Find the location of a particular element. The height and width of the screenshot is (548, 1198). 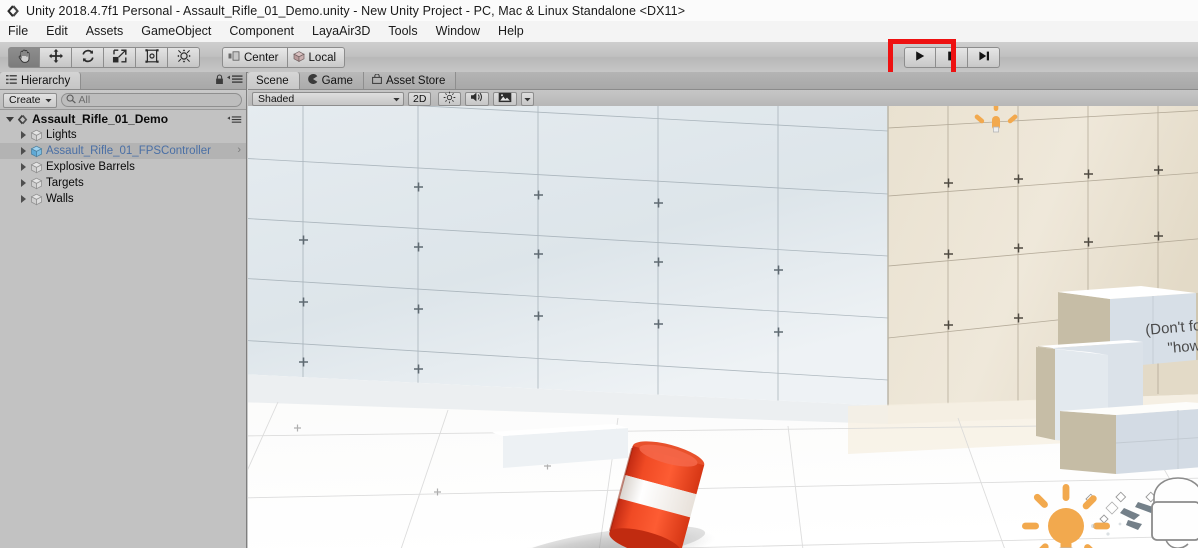

prefab-cube-icon is located at coordinates (36, 151).